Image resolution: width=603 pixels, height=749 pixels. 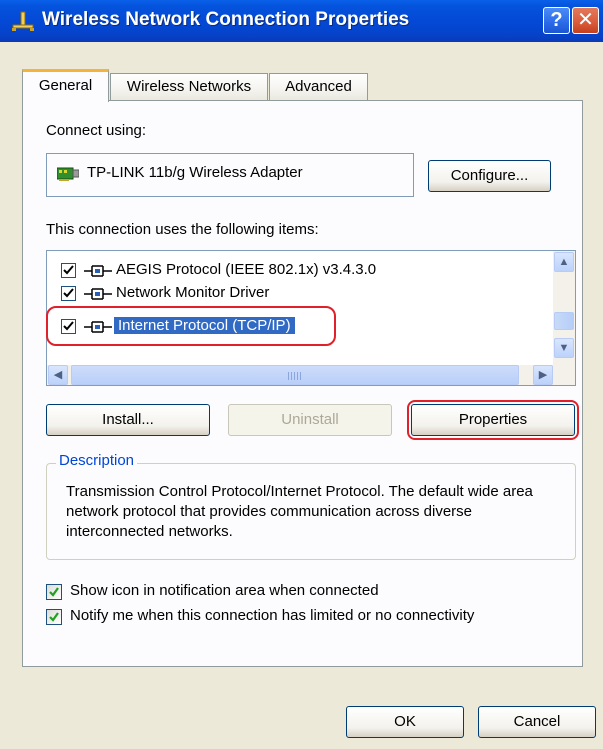 I want to click on adapter-box: TP-LINK 11b/g Wireless Adapter, so click(x=230, y=175).